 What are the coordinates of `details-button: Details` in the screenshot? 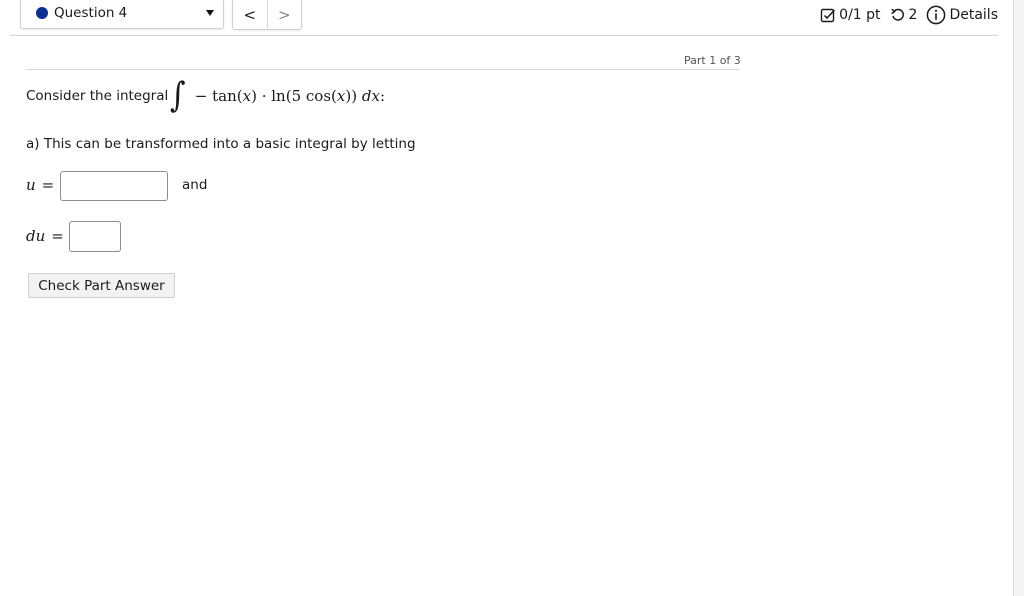 It's located at (962, 15).